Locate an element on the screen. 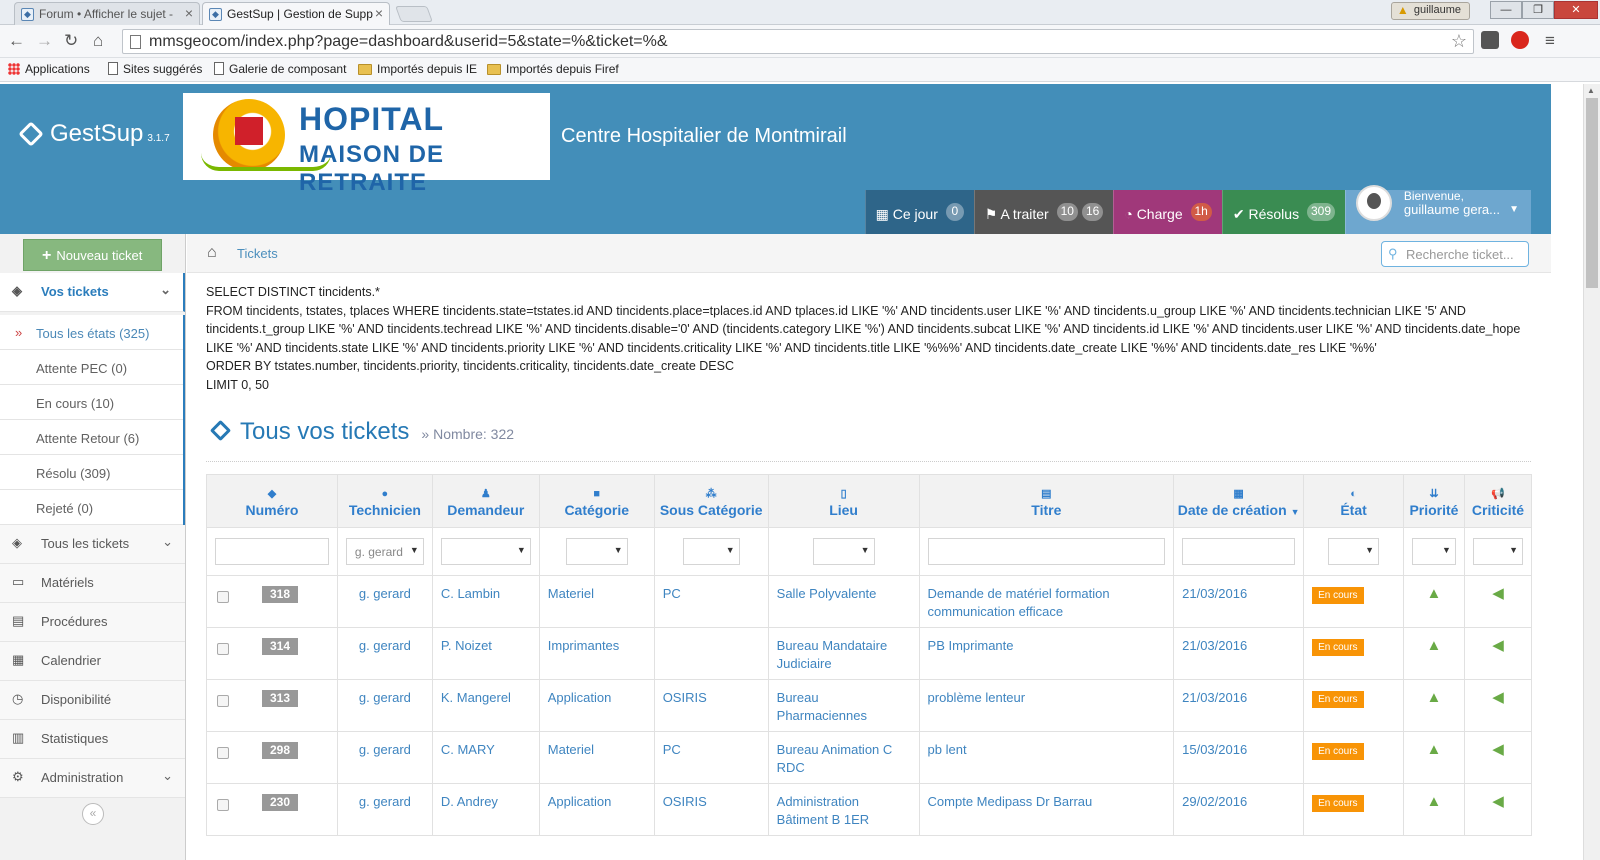  ticket-number: 230 is located at coordinates (280, 802).